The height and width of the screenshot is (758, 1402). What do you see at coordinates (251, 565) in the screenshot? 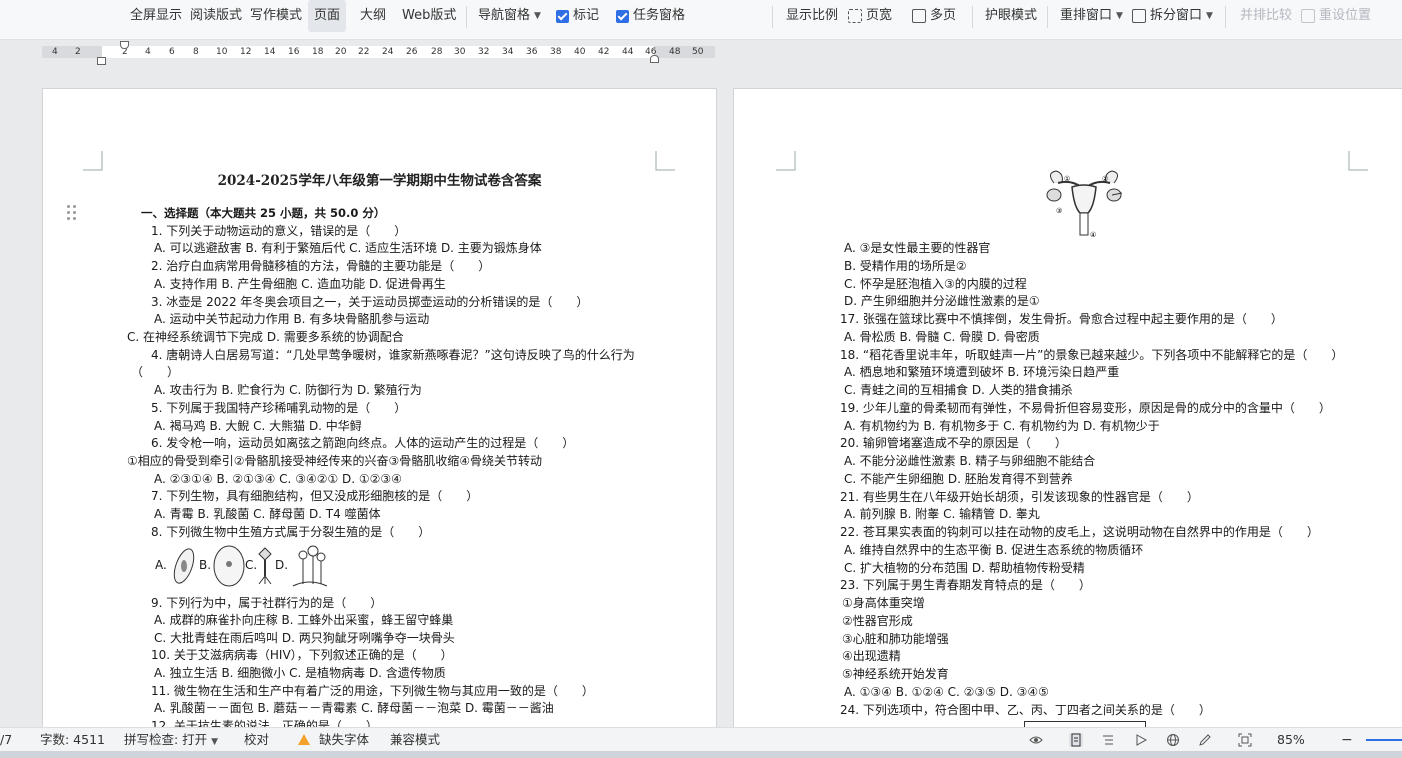
I see `q8-option-label: C.` at bounding box center [251, 565].